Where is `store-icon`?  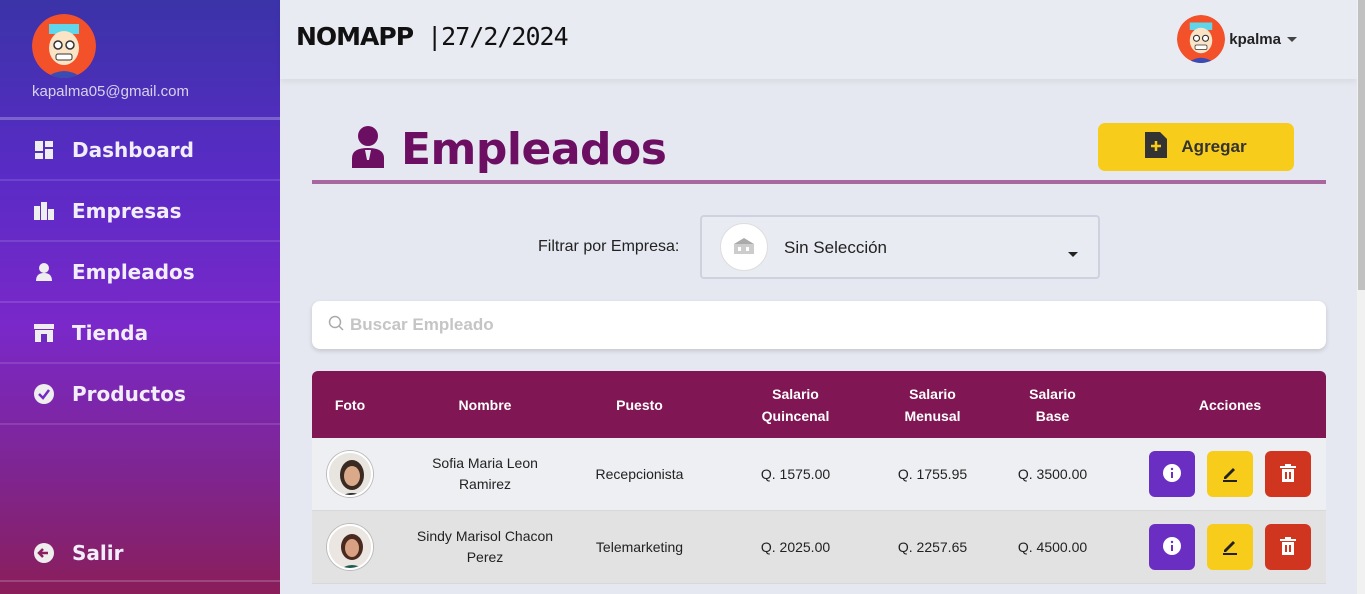 store-icon is located at coordinates (44, 333).